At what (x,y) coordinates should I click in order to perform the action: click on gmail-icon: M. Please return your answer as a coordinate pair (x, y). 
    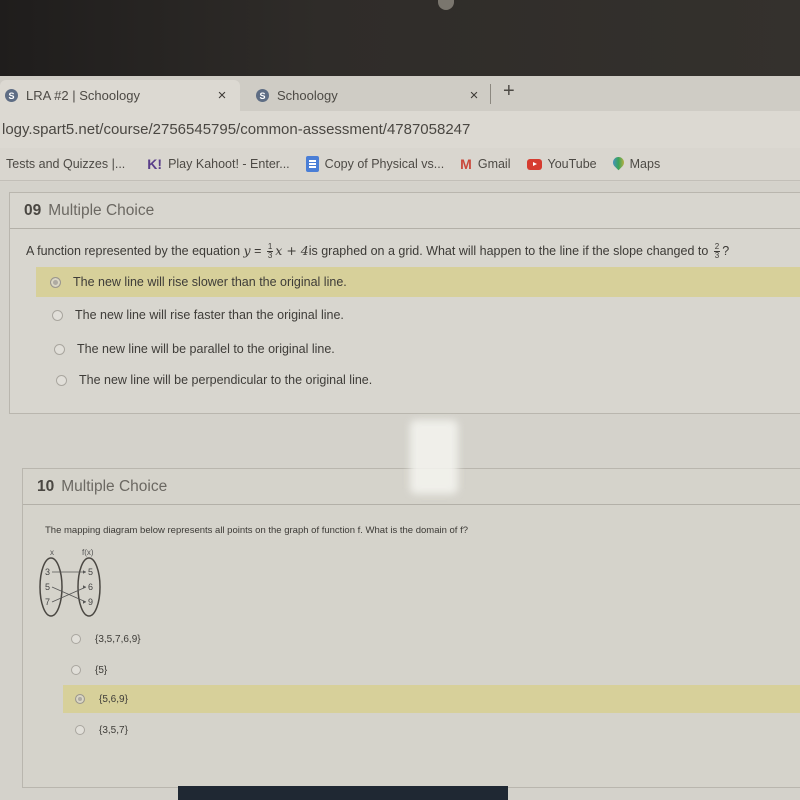
    Looking at the image, I should click on (466, 164).